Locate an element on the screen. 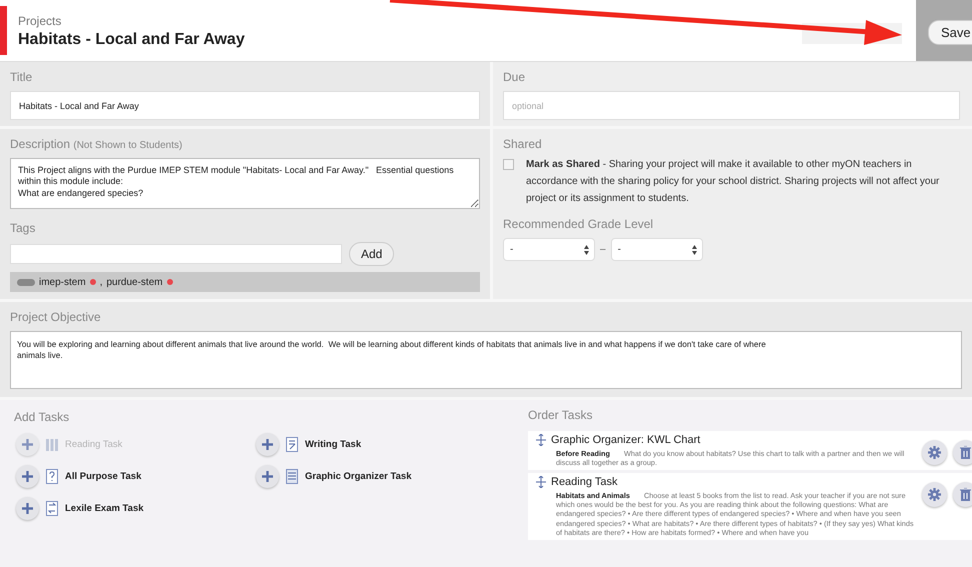 This screenshot has height=567, width=972. due-date-field: optional is located at coordinates (731, 105).